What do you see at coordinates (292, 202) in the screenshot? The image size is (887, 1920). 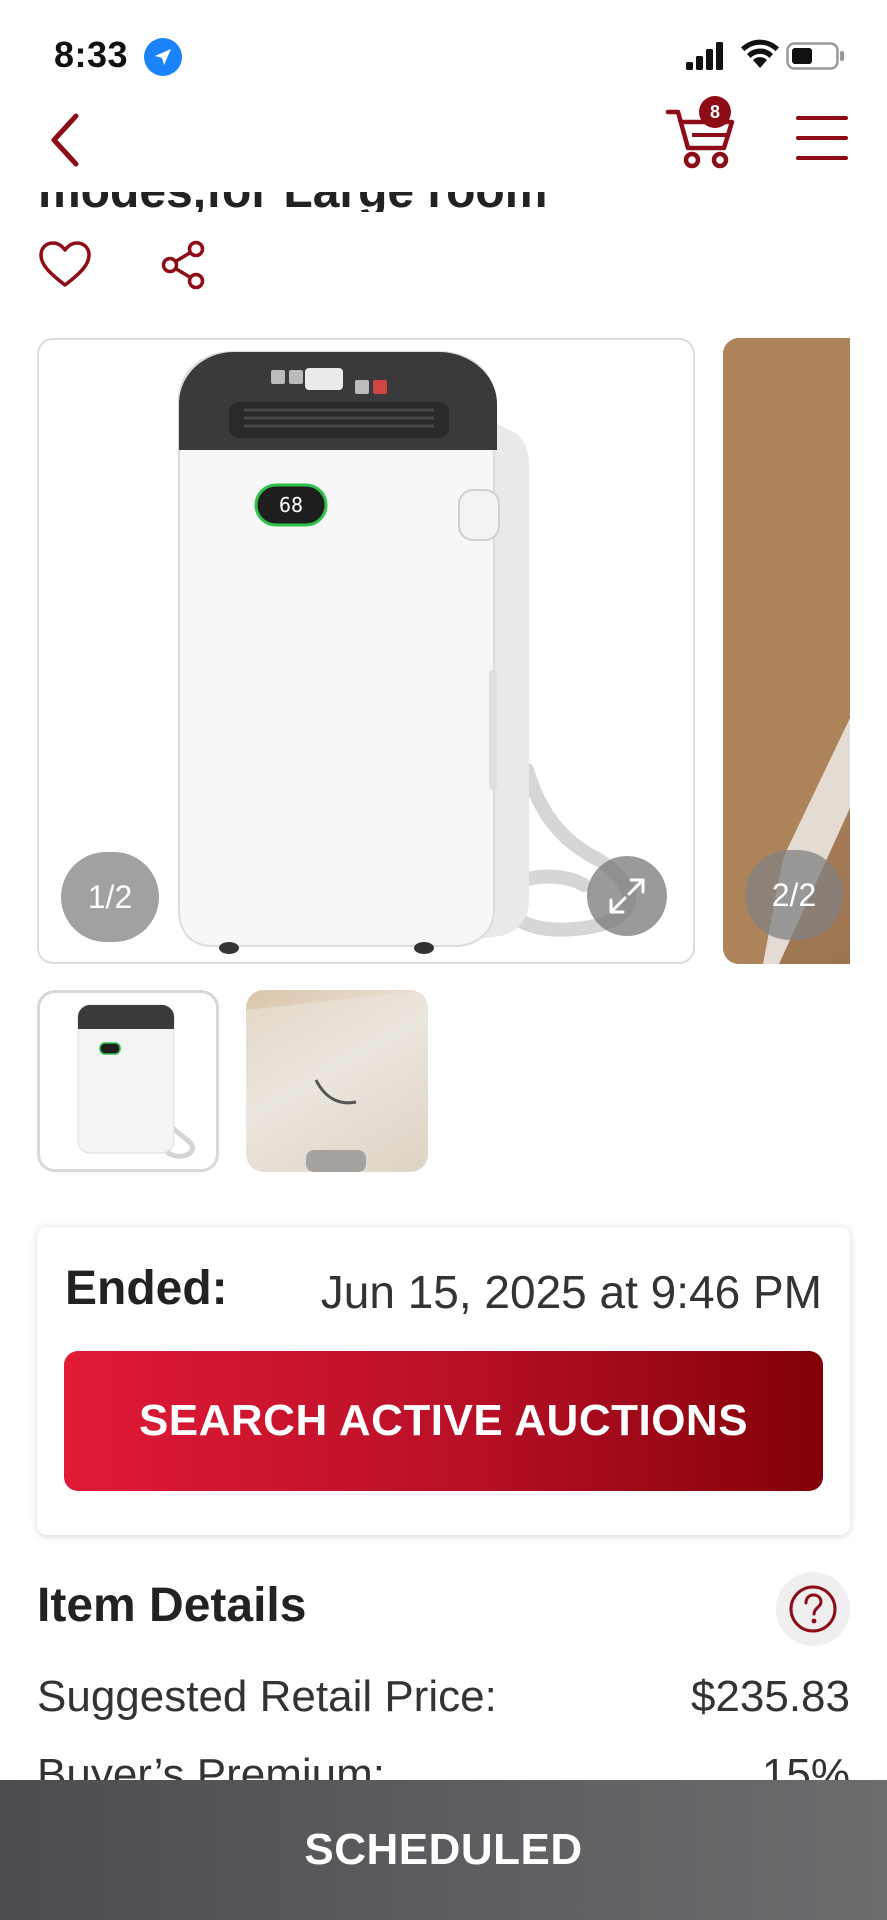 I see `product-title: modes,for Large room` at bounding box center [292, 202].